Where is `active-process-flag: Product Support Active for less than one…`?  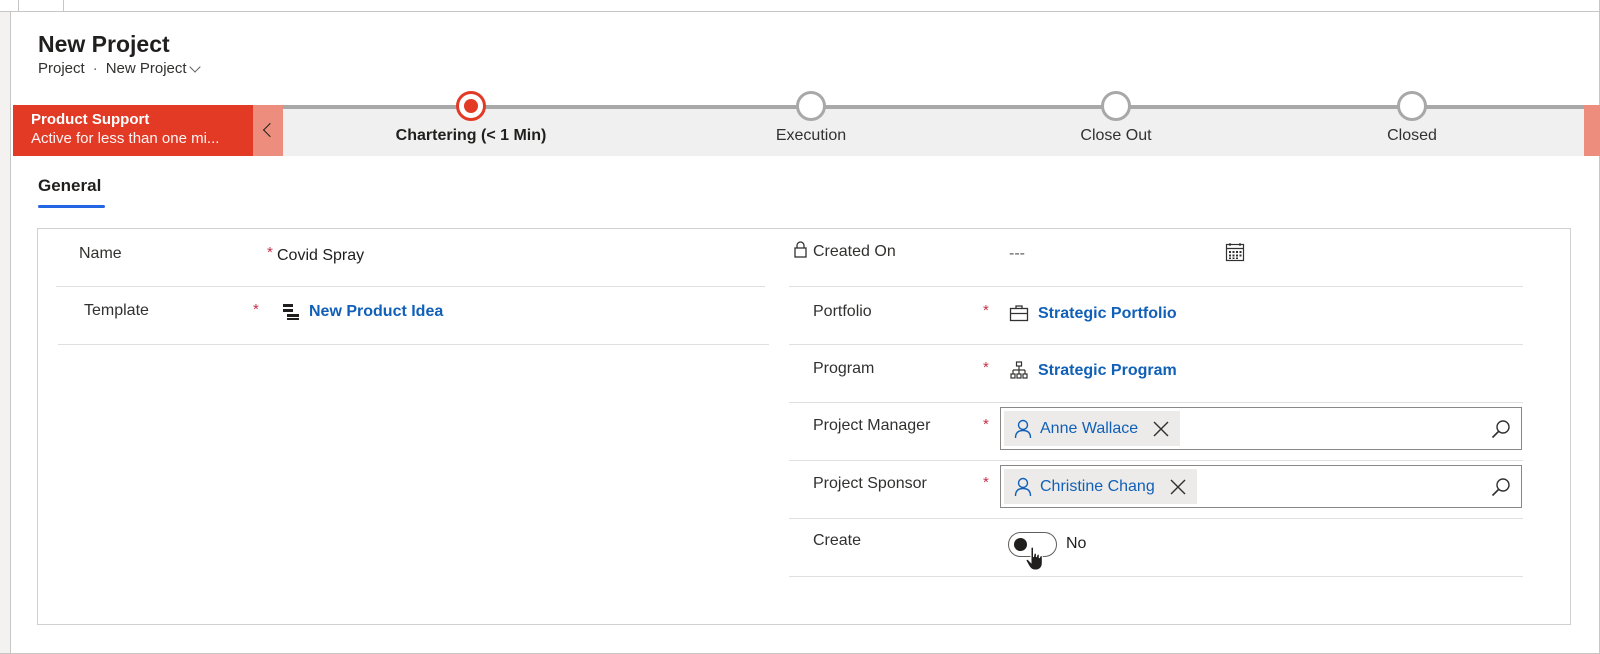
active-process-flag: Product Support Active for less than one… is located at coordinates (133, 130).